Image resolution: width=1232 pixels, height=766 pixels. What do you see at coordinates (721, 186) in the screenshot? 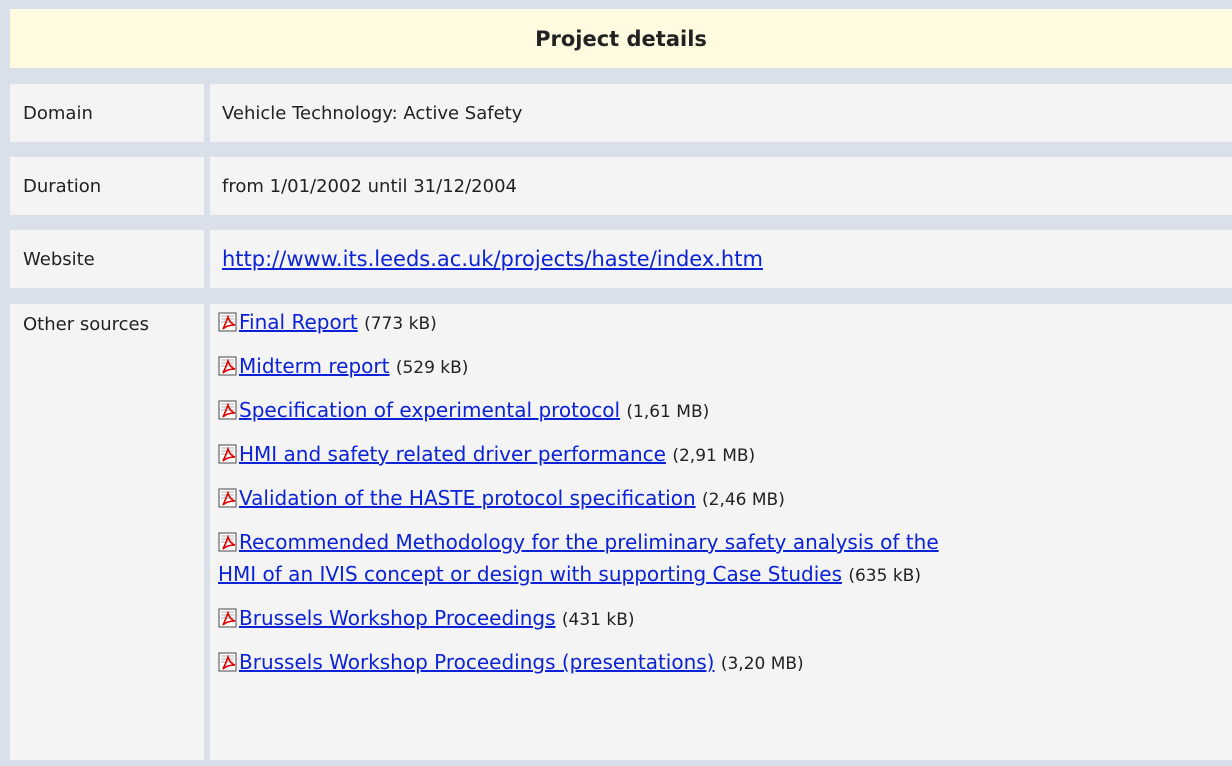
I see `duration-value: from 1/01/2002 until 31/12/2004` at bounding box center [721, 186].